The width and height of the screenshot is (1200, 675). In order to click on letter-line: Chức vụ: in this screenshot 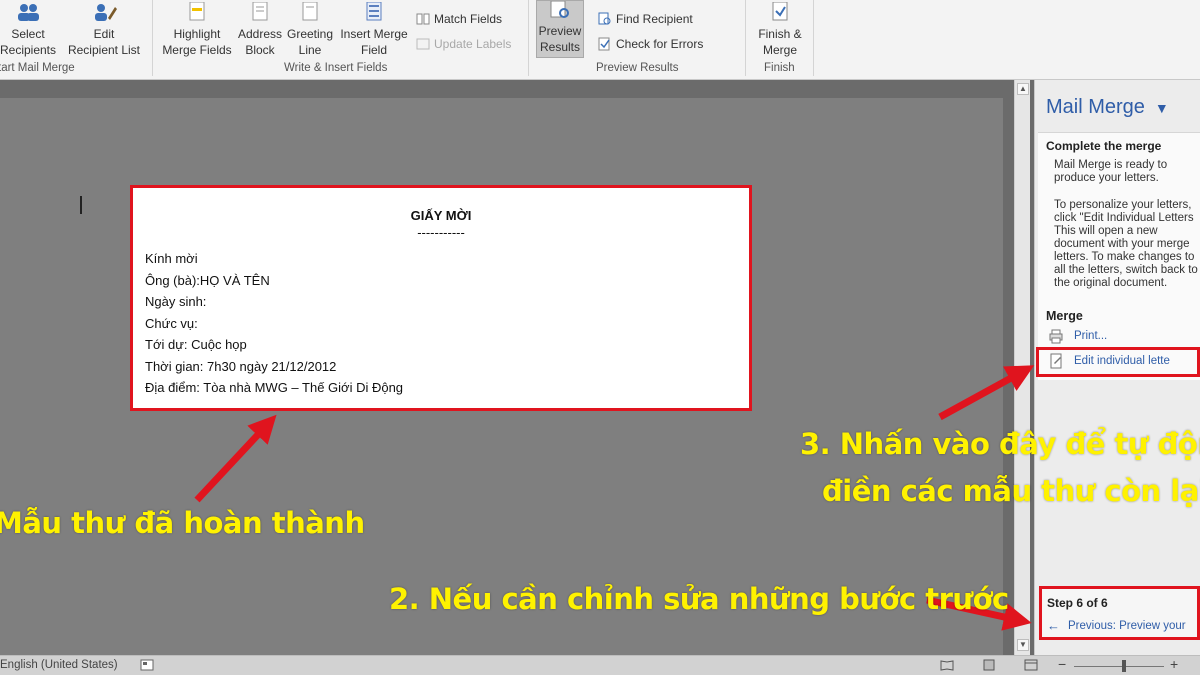, I will do `click(171, 323)`.